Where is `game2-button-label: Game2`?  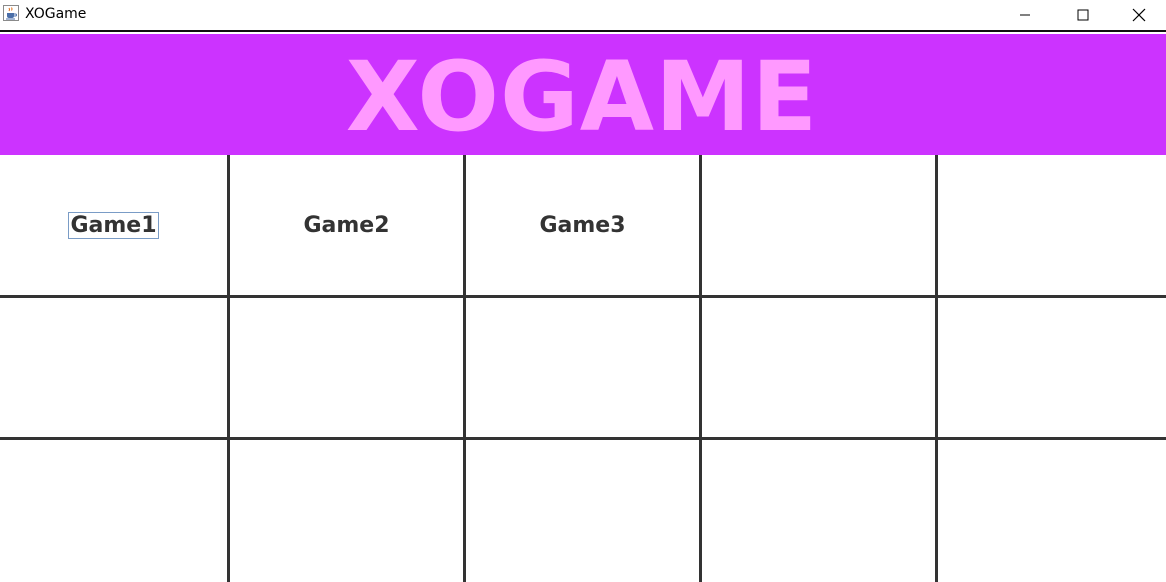
game2-button-label: Game2 is located at coordinates (346, 225).